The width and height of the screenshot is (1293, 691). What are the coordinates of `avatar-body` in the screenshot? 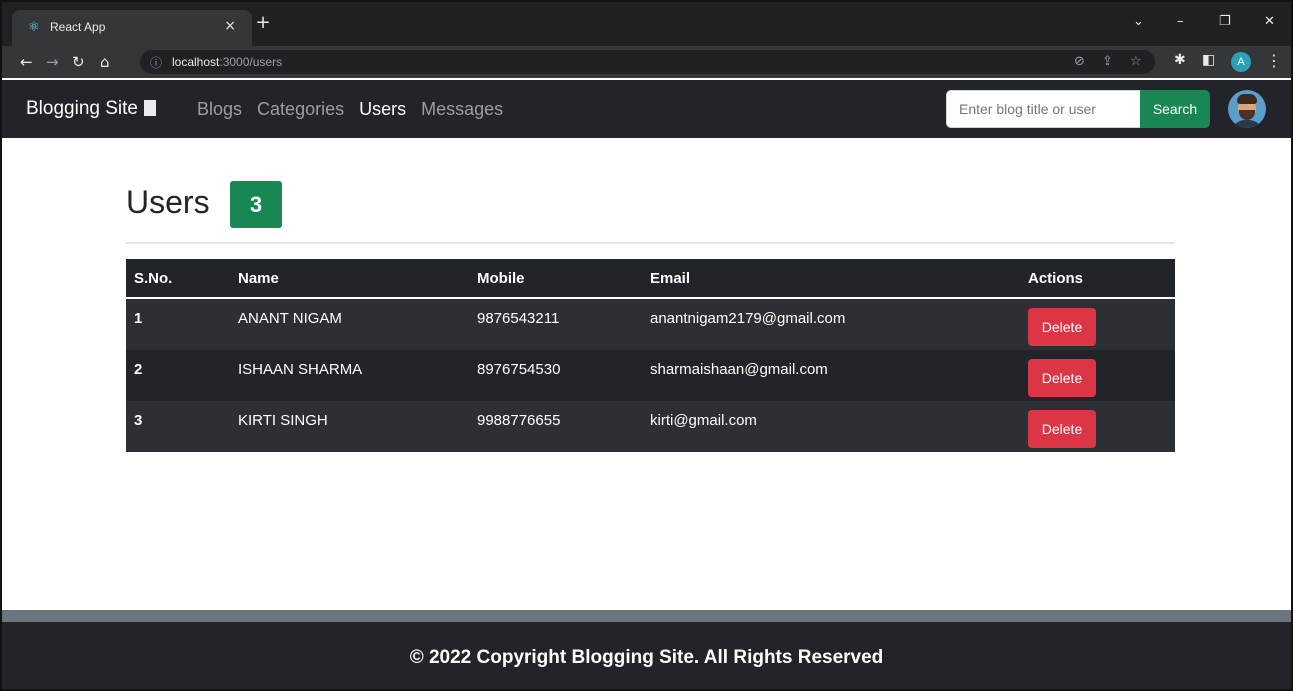 It's located at (1247, 124).